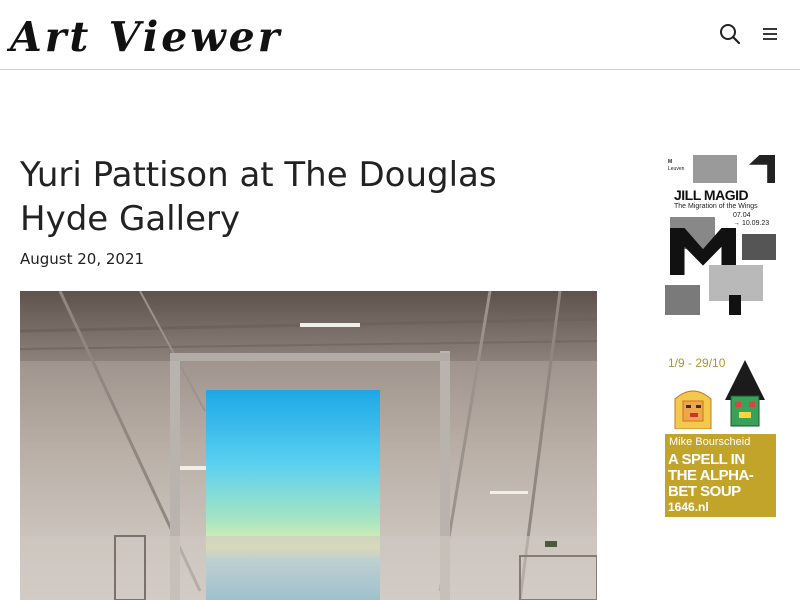 The width and height of the screenshot is (800, 600). Describe the element at coordinates (676, 169) in the screenshot. I see `ad-museum-leuven: Leuven` at that location.